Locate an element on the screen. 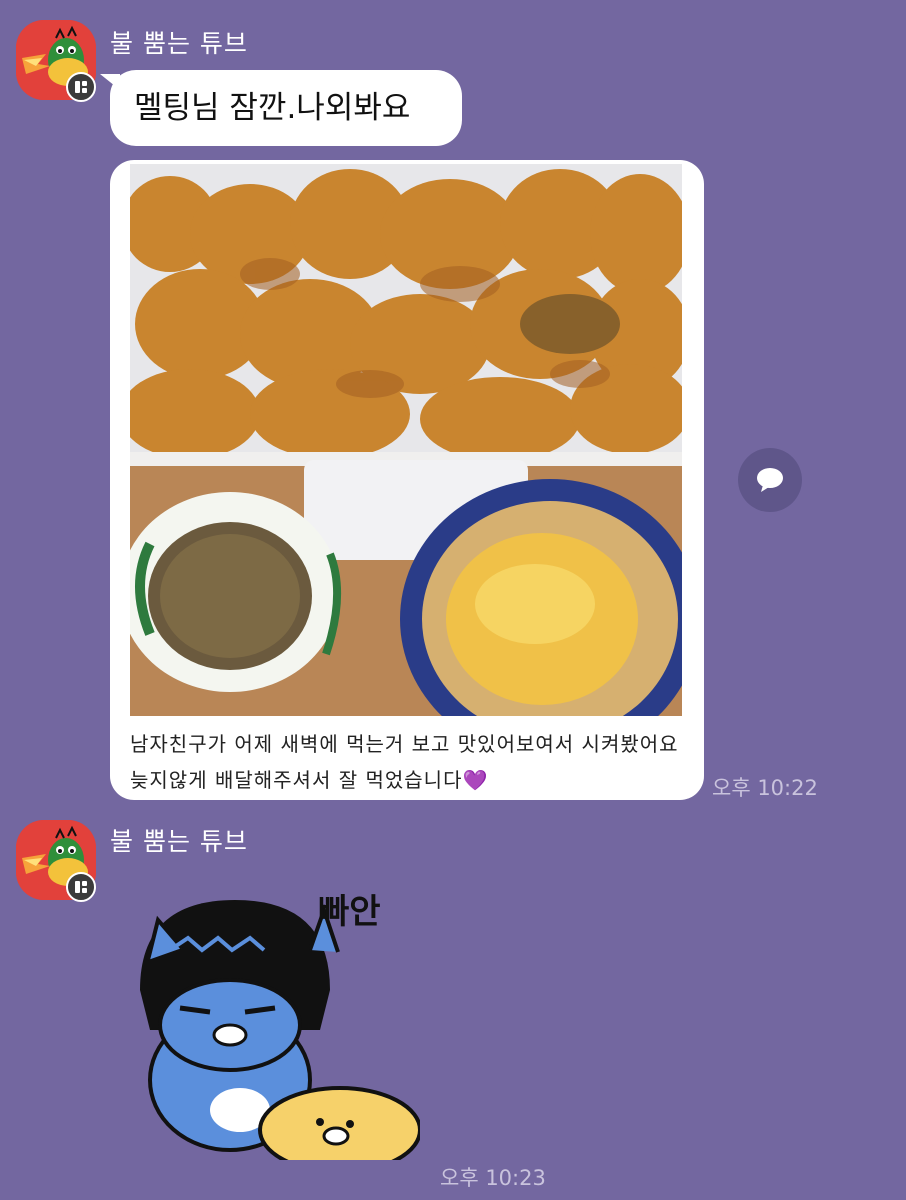 The width and height of the screenshot is (906, 1200). message-bubble: 멜팅님 잠깐.나외봐요 is located at coordinates (286, 108).